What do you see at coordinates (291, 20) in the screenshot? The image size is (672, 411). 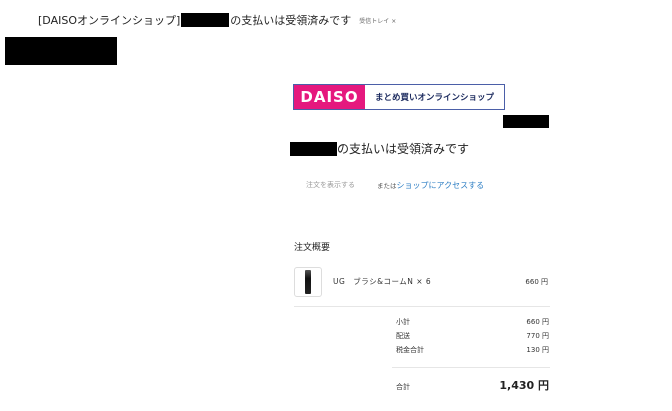 I see `subject-suffix: の支払いは受領済みです` at bounding box center [291, 20].